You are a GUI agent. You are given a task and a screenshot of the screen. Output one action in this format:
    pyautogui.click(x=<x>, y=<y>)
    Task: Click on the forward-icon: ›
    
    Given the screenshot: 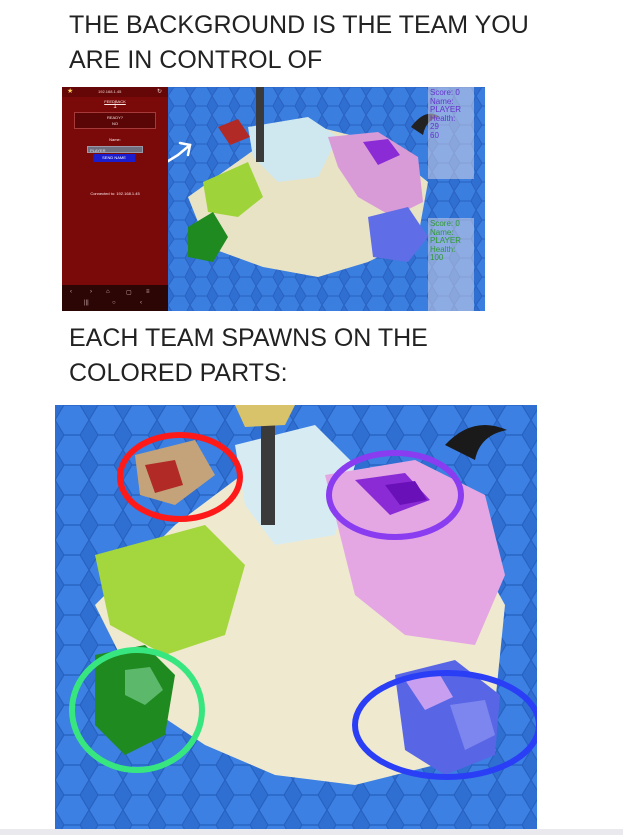 What is the action you would take?
    pyautogui.click(x=91, y=292)
    